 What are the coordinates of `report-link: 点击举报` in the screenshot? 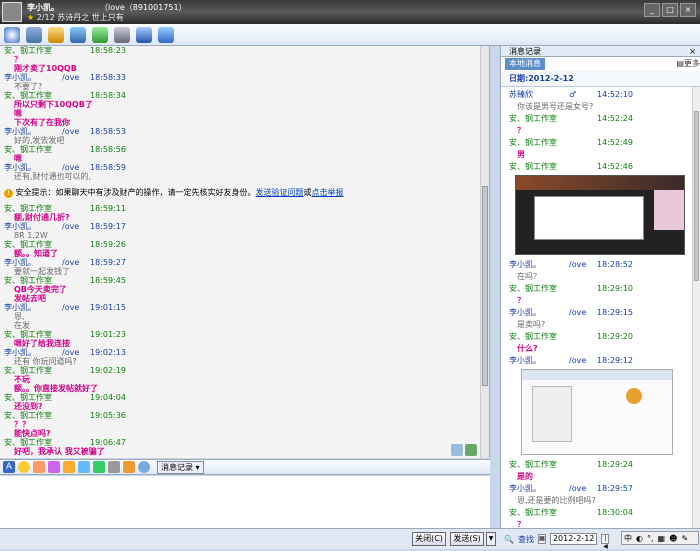 It's located at (328, 192).